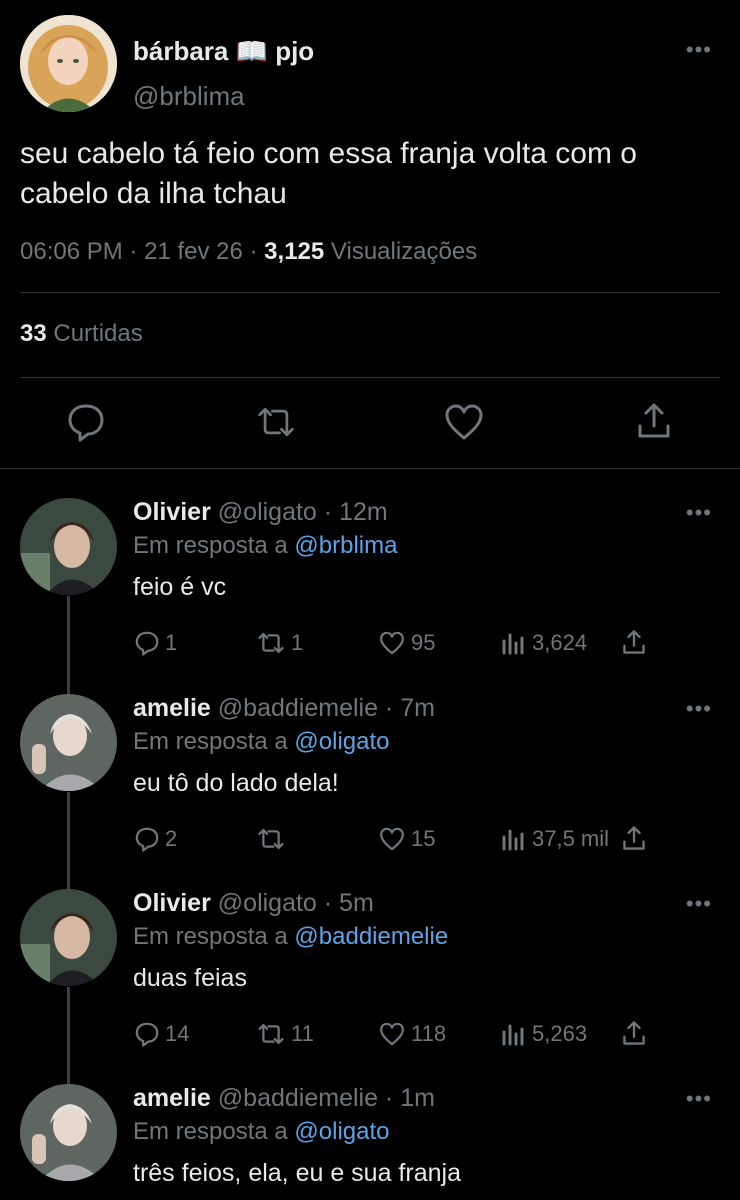  Describe the element at coordinates (370, 65) in the screenshot. I see `main-tweet-header: bárbara 📖 pjo @brblima •••` at that location.